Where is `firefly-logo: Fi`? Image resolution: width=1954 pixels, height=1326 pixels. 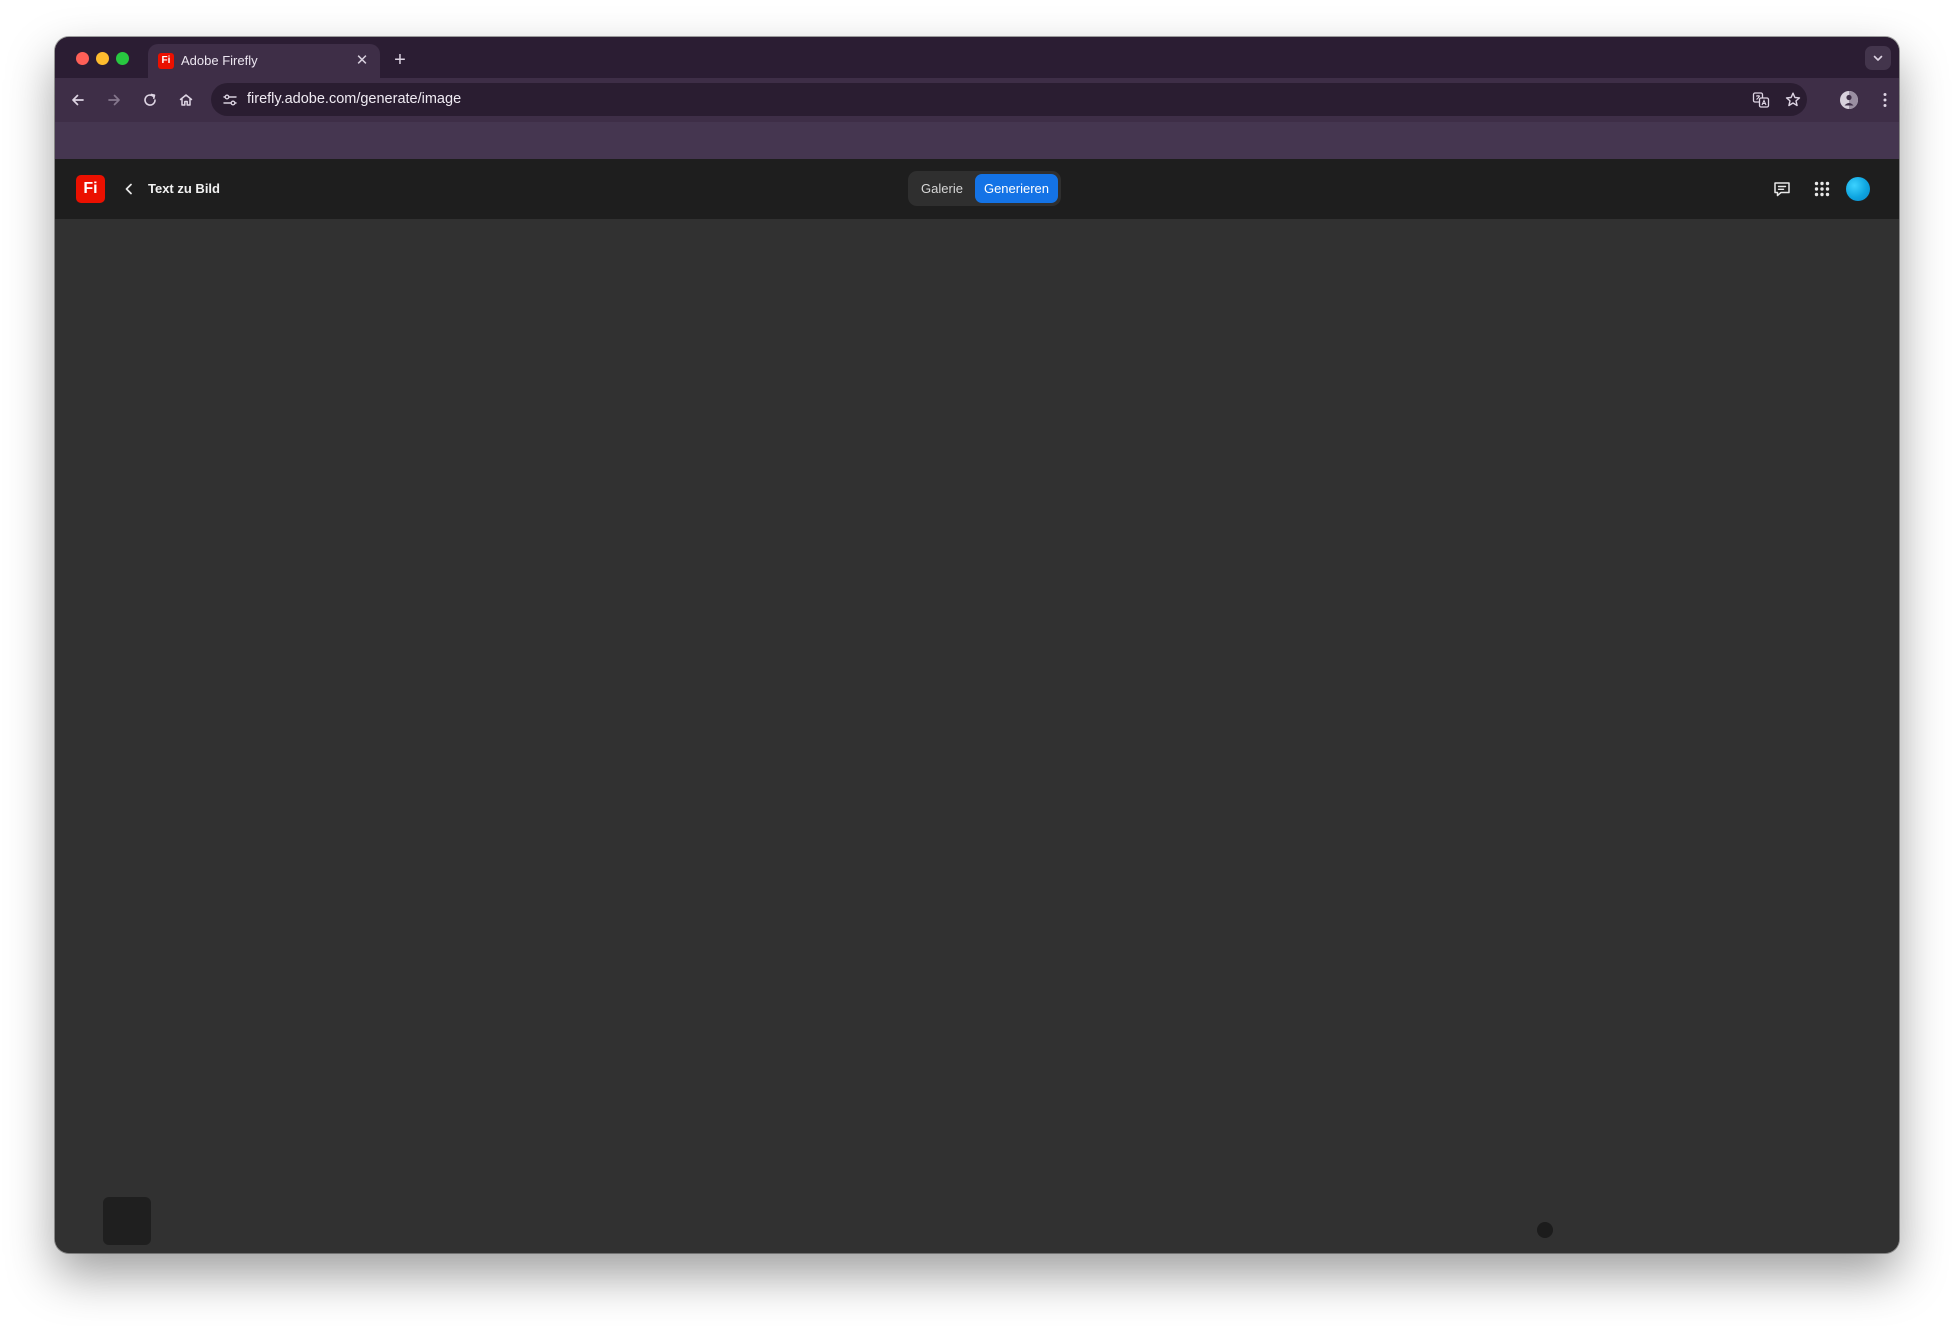 firefly-logo: Fi is located at coordinates (90, 189).